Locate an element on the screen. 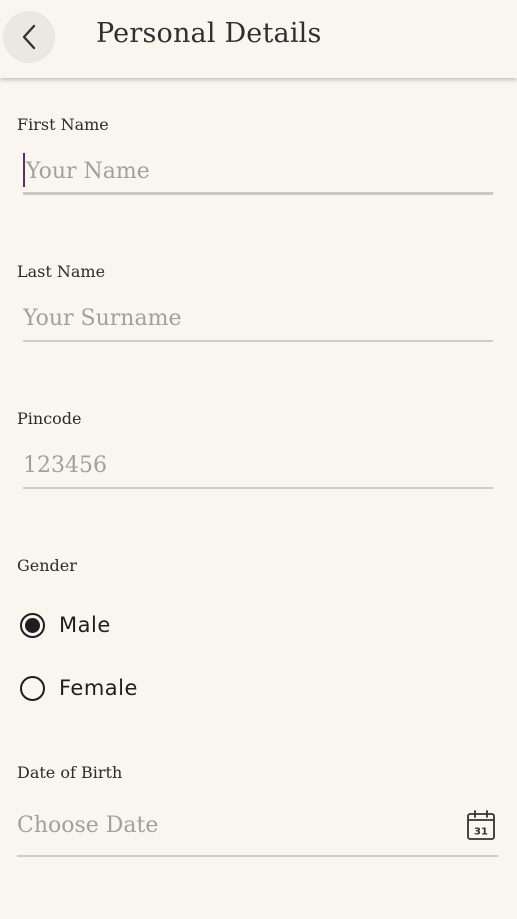 Image resolution: width=517 pixels, height=919 pixels. back-arrow-icon is located at coordinates (29, 37).